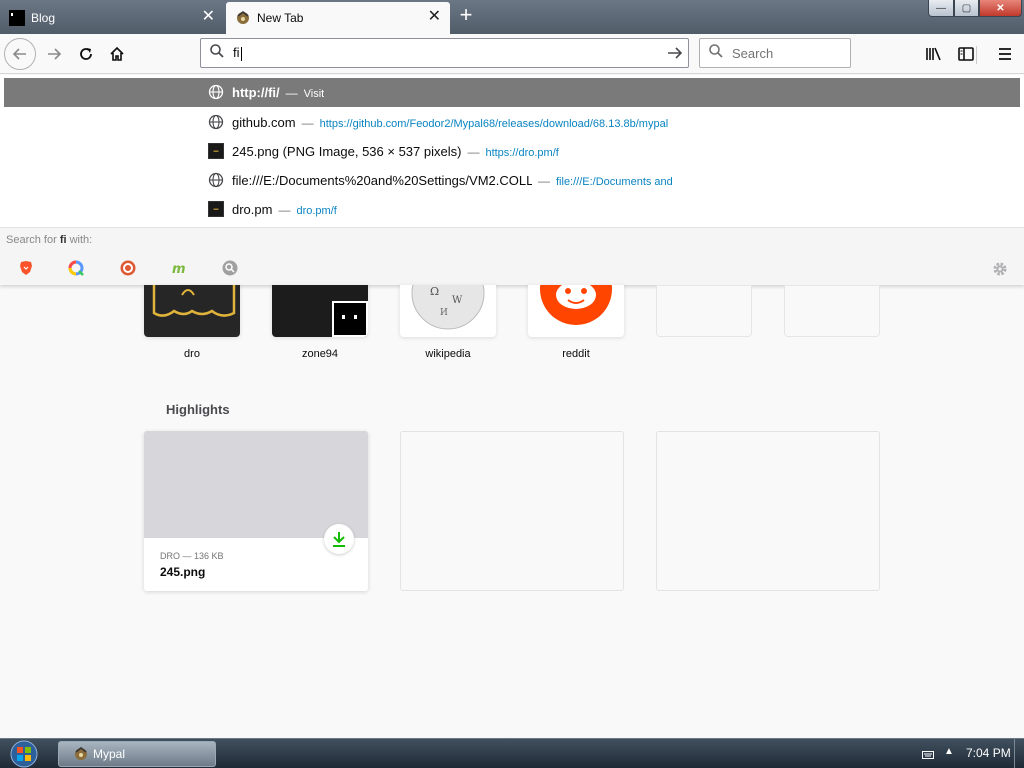 This screenshot has width=1024, height=768. Describe the element at coordinates (457, 300) in the screenshot. I see `svg-text: W` at that location.